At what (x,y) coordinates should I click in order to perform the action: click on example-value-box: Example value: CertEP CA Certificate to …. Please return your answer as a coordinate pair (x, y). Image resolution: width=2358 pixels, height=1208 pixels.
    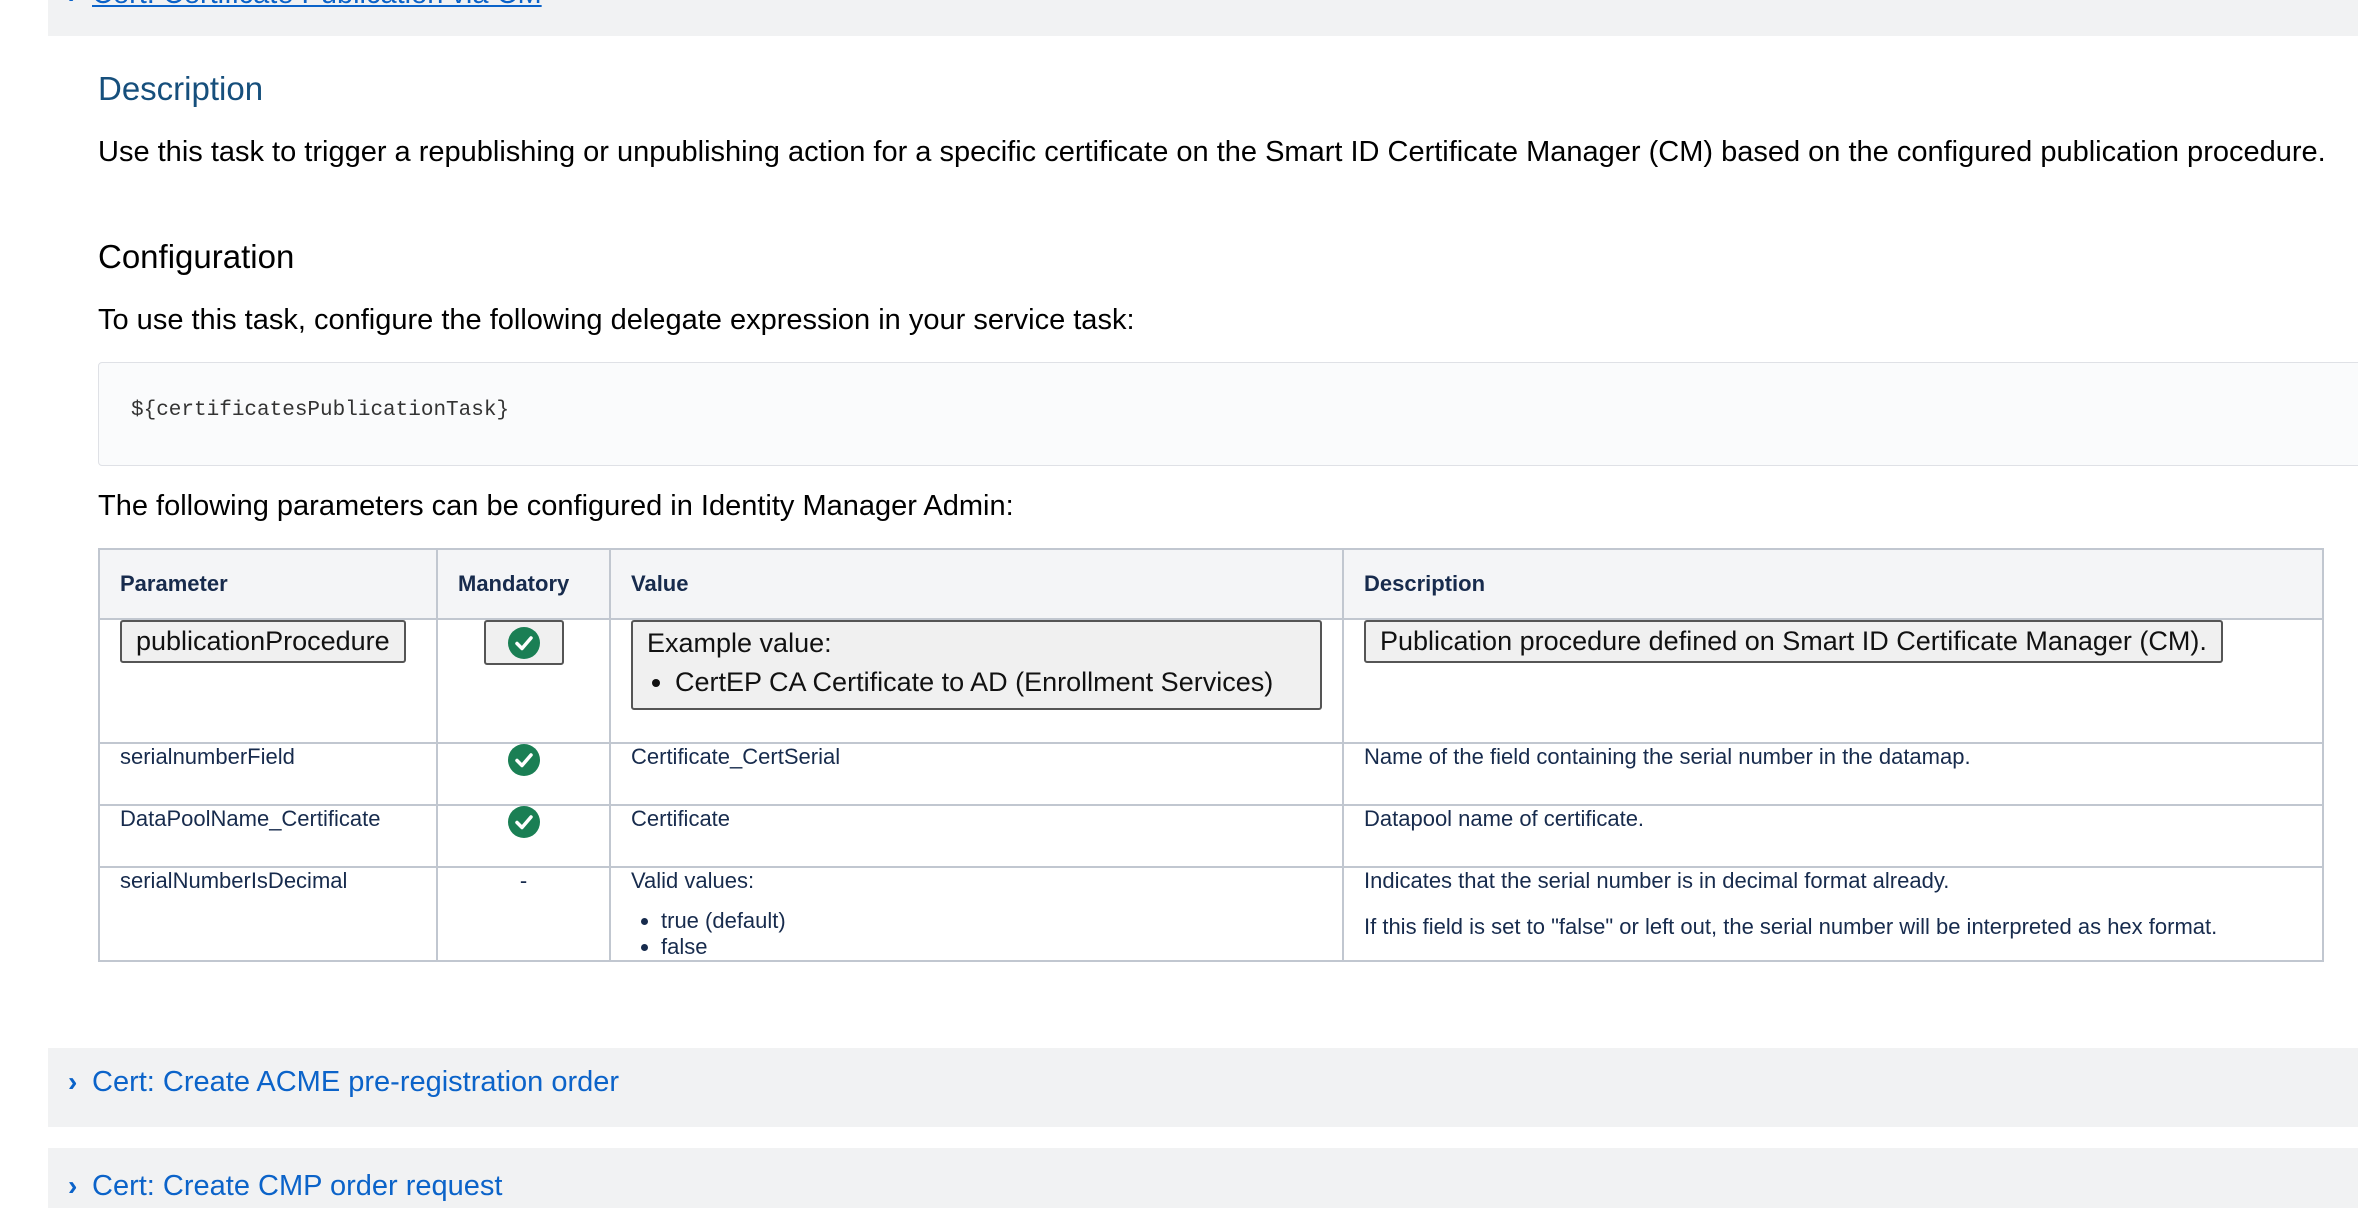
    Looking at the image, I should click on (976, 665).